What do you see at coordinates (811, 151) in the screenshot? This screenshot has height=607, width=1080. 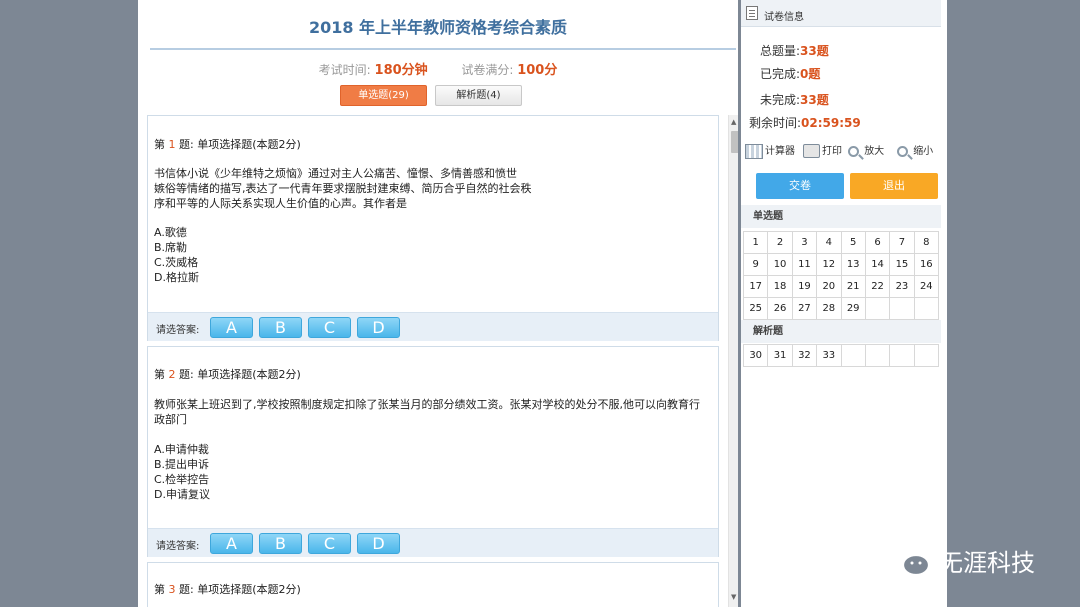 I see `printer-icon` at bounding box center [811, 151].